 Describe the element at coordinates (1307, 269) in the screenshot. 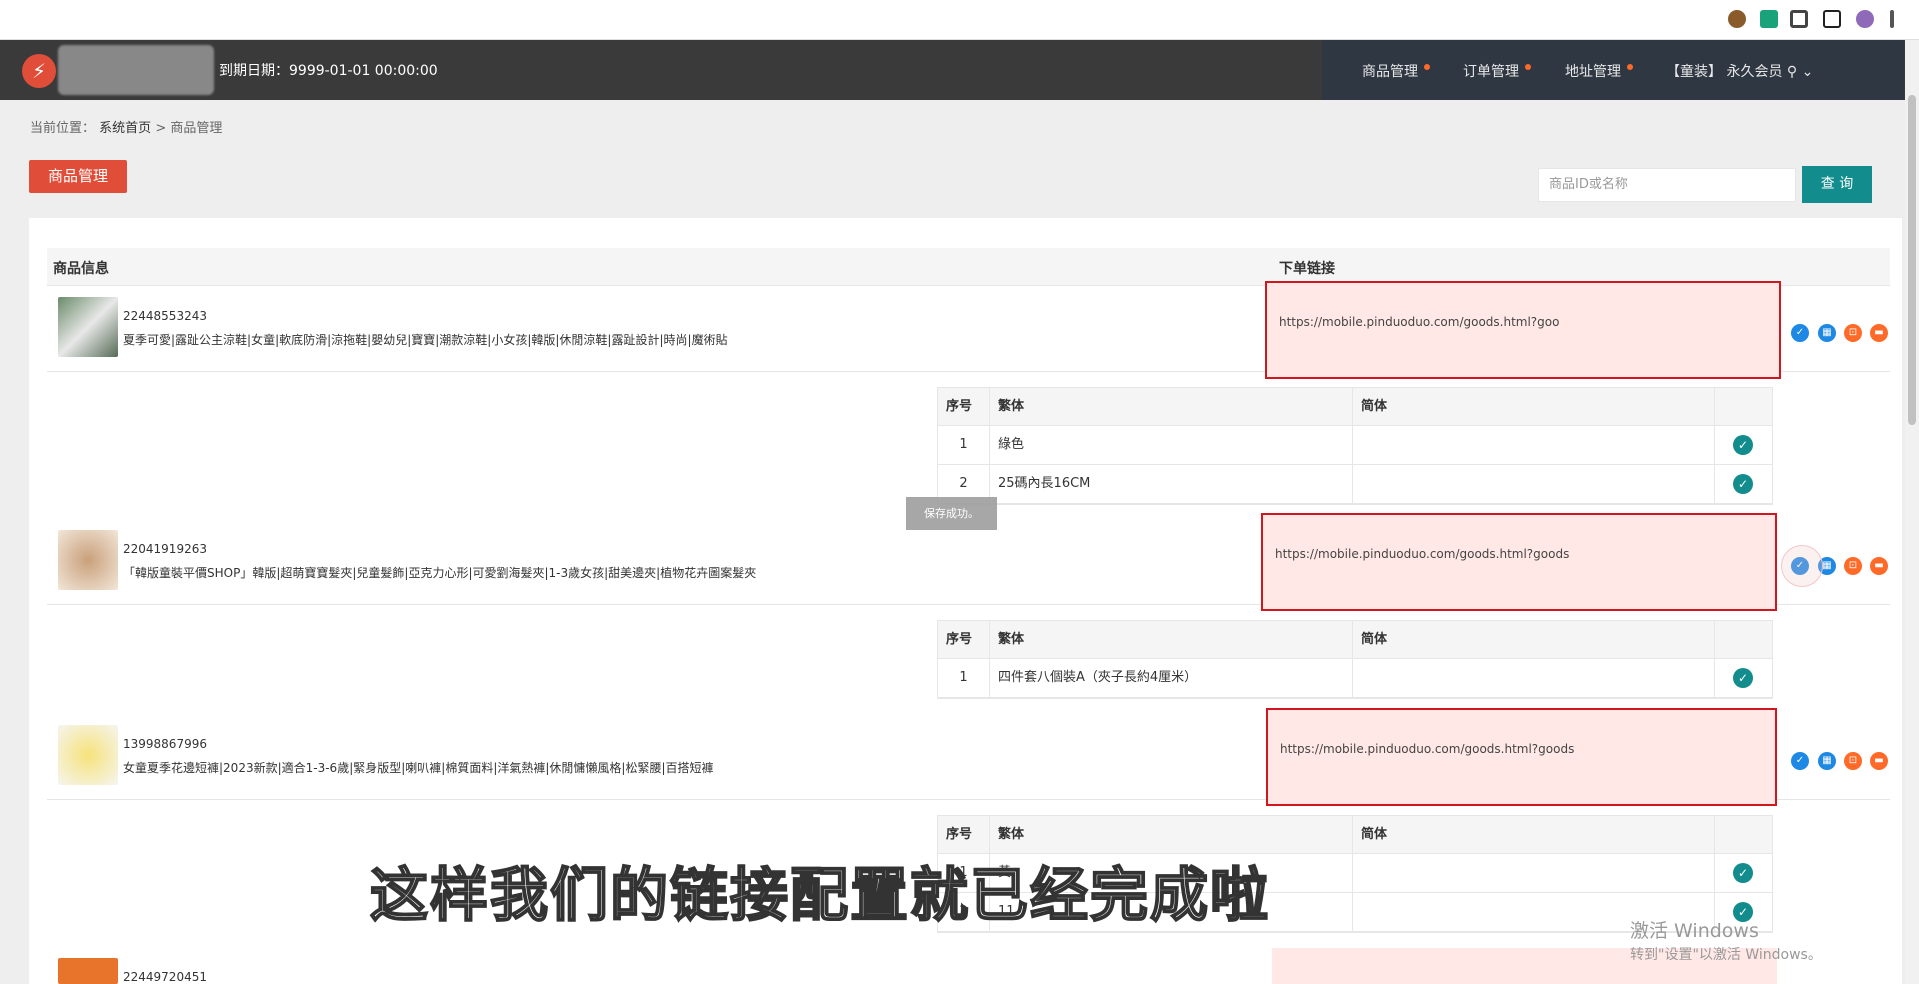

I see `column-order-link: 下单链接` at that location.